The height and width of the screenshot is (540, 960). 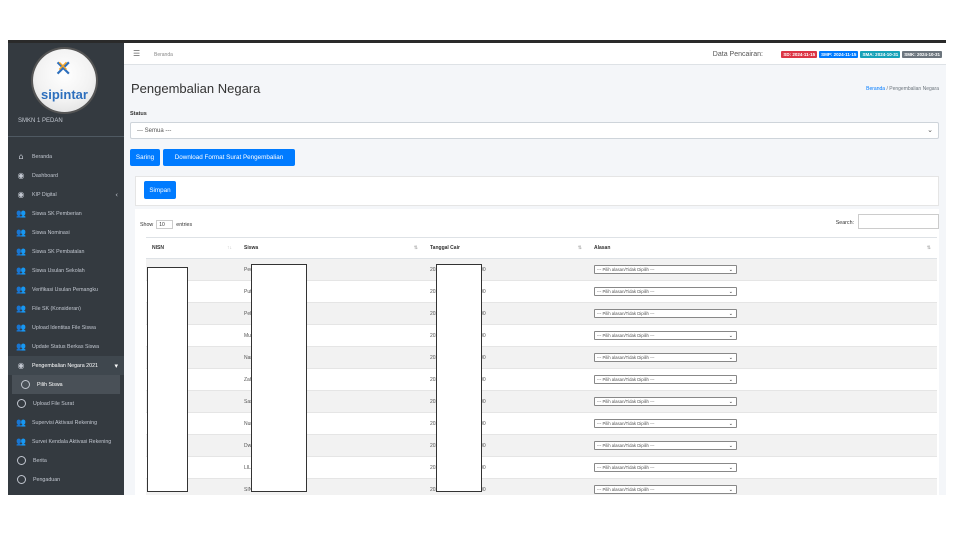 What do you see at coordinates (762, 248) in the screenshot?
I see `column-header-alasan: Alasan ⇅` at bounding box center [762, 248].